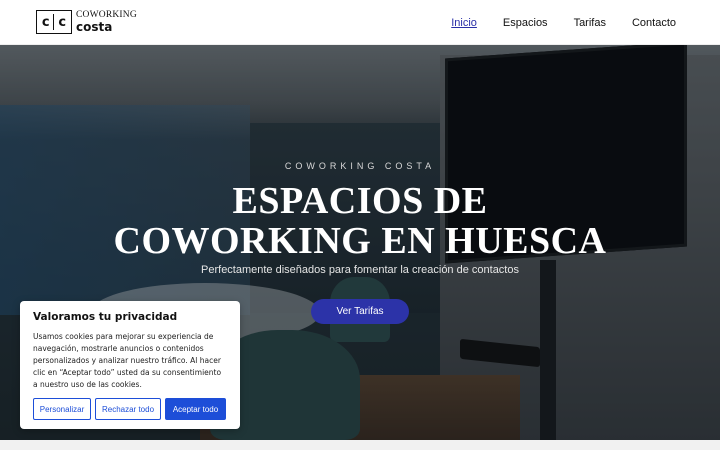 The image size is (720, 450). I want to click on logo-divider, so click(54, 22).